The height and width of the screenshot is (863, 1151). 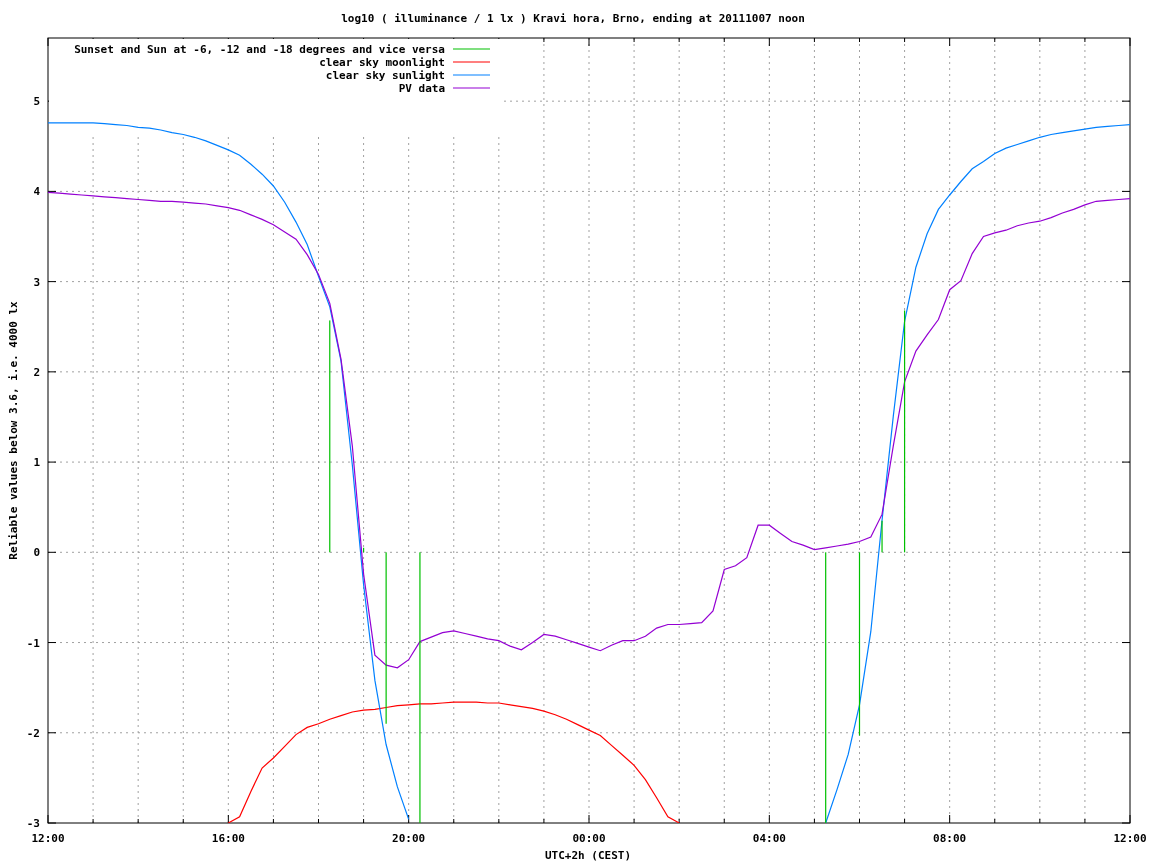 What do you see at coordinates (950, 838) in the screenshot?
I see `x-tick-label: 08:00` at bounding box center [950, 838].